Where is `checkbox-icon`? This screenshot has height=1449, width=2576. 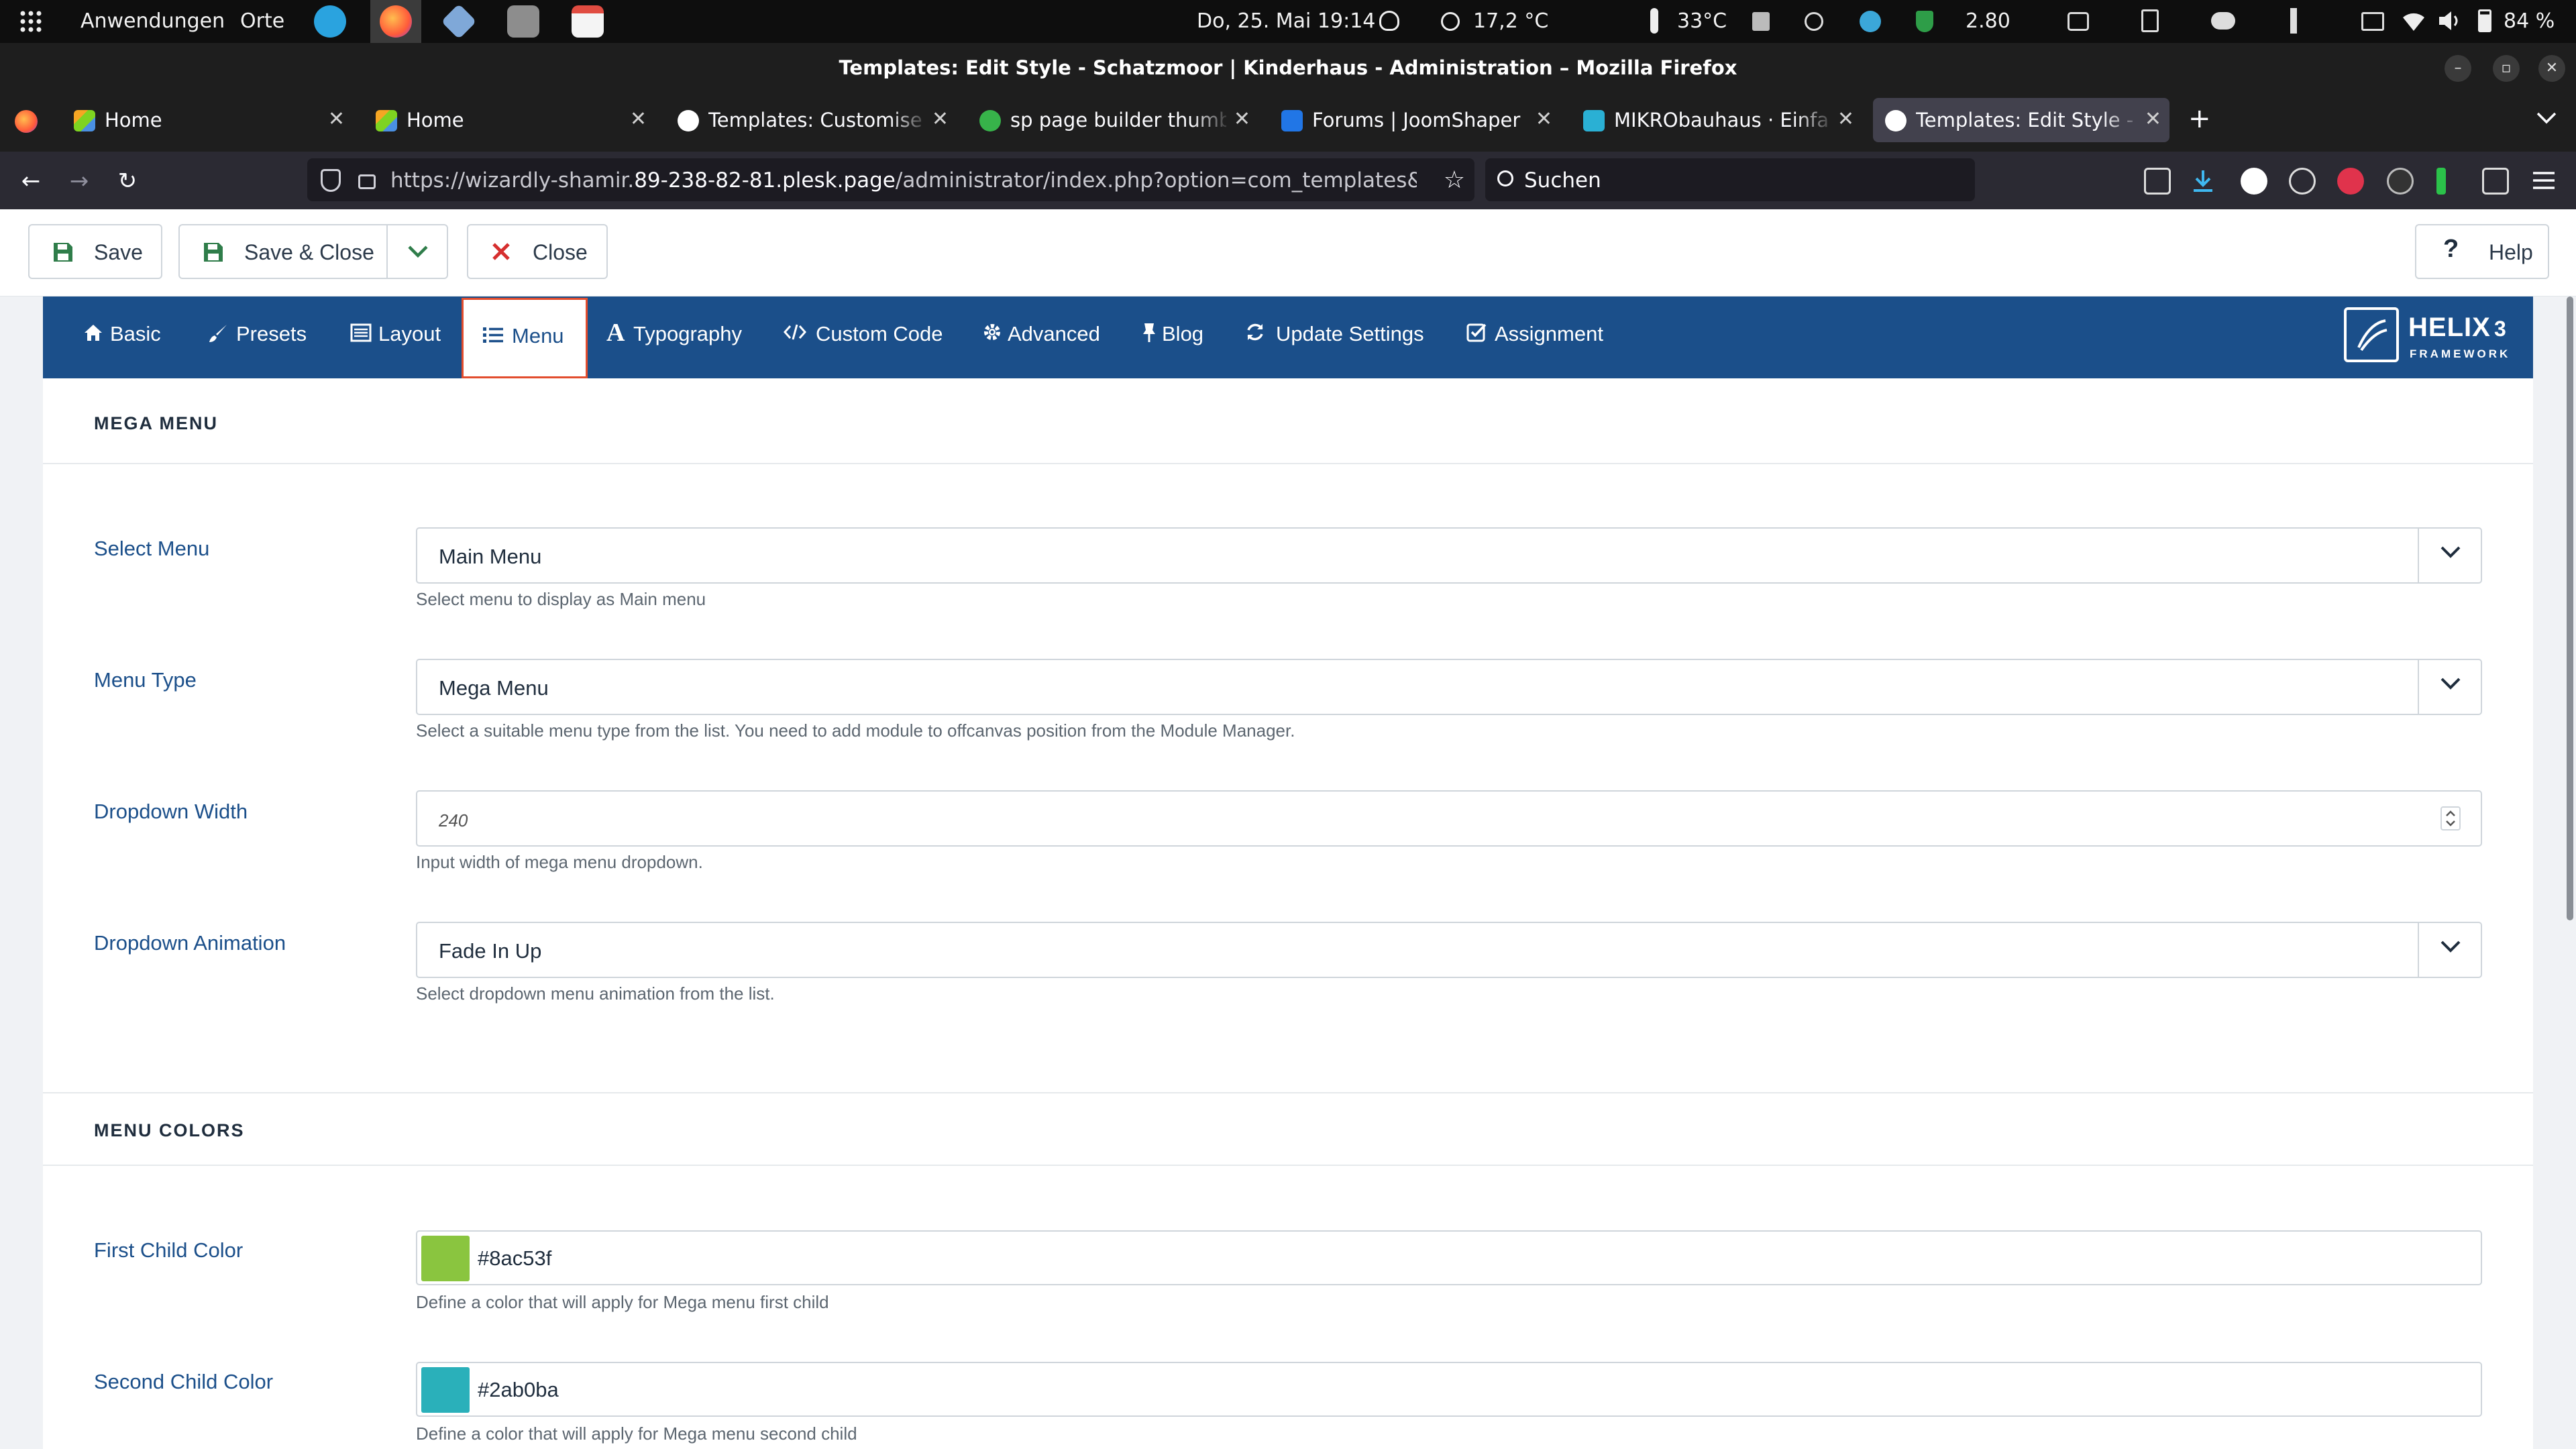 checkbox-icon is located at coordinates (1476, 332).